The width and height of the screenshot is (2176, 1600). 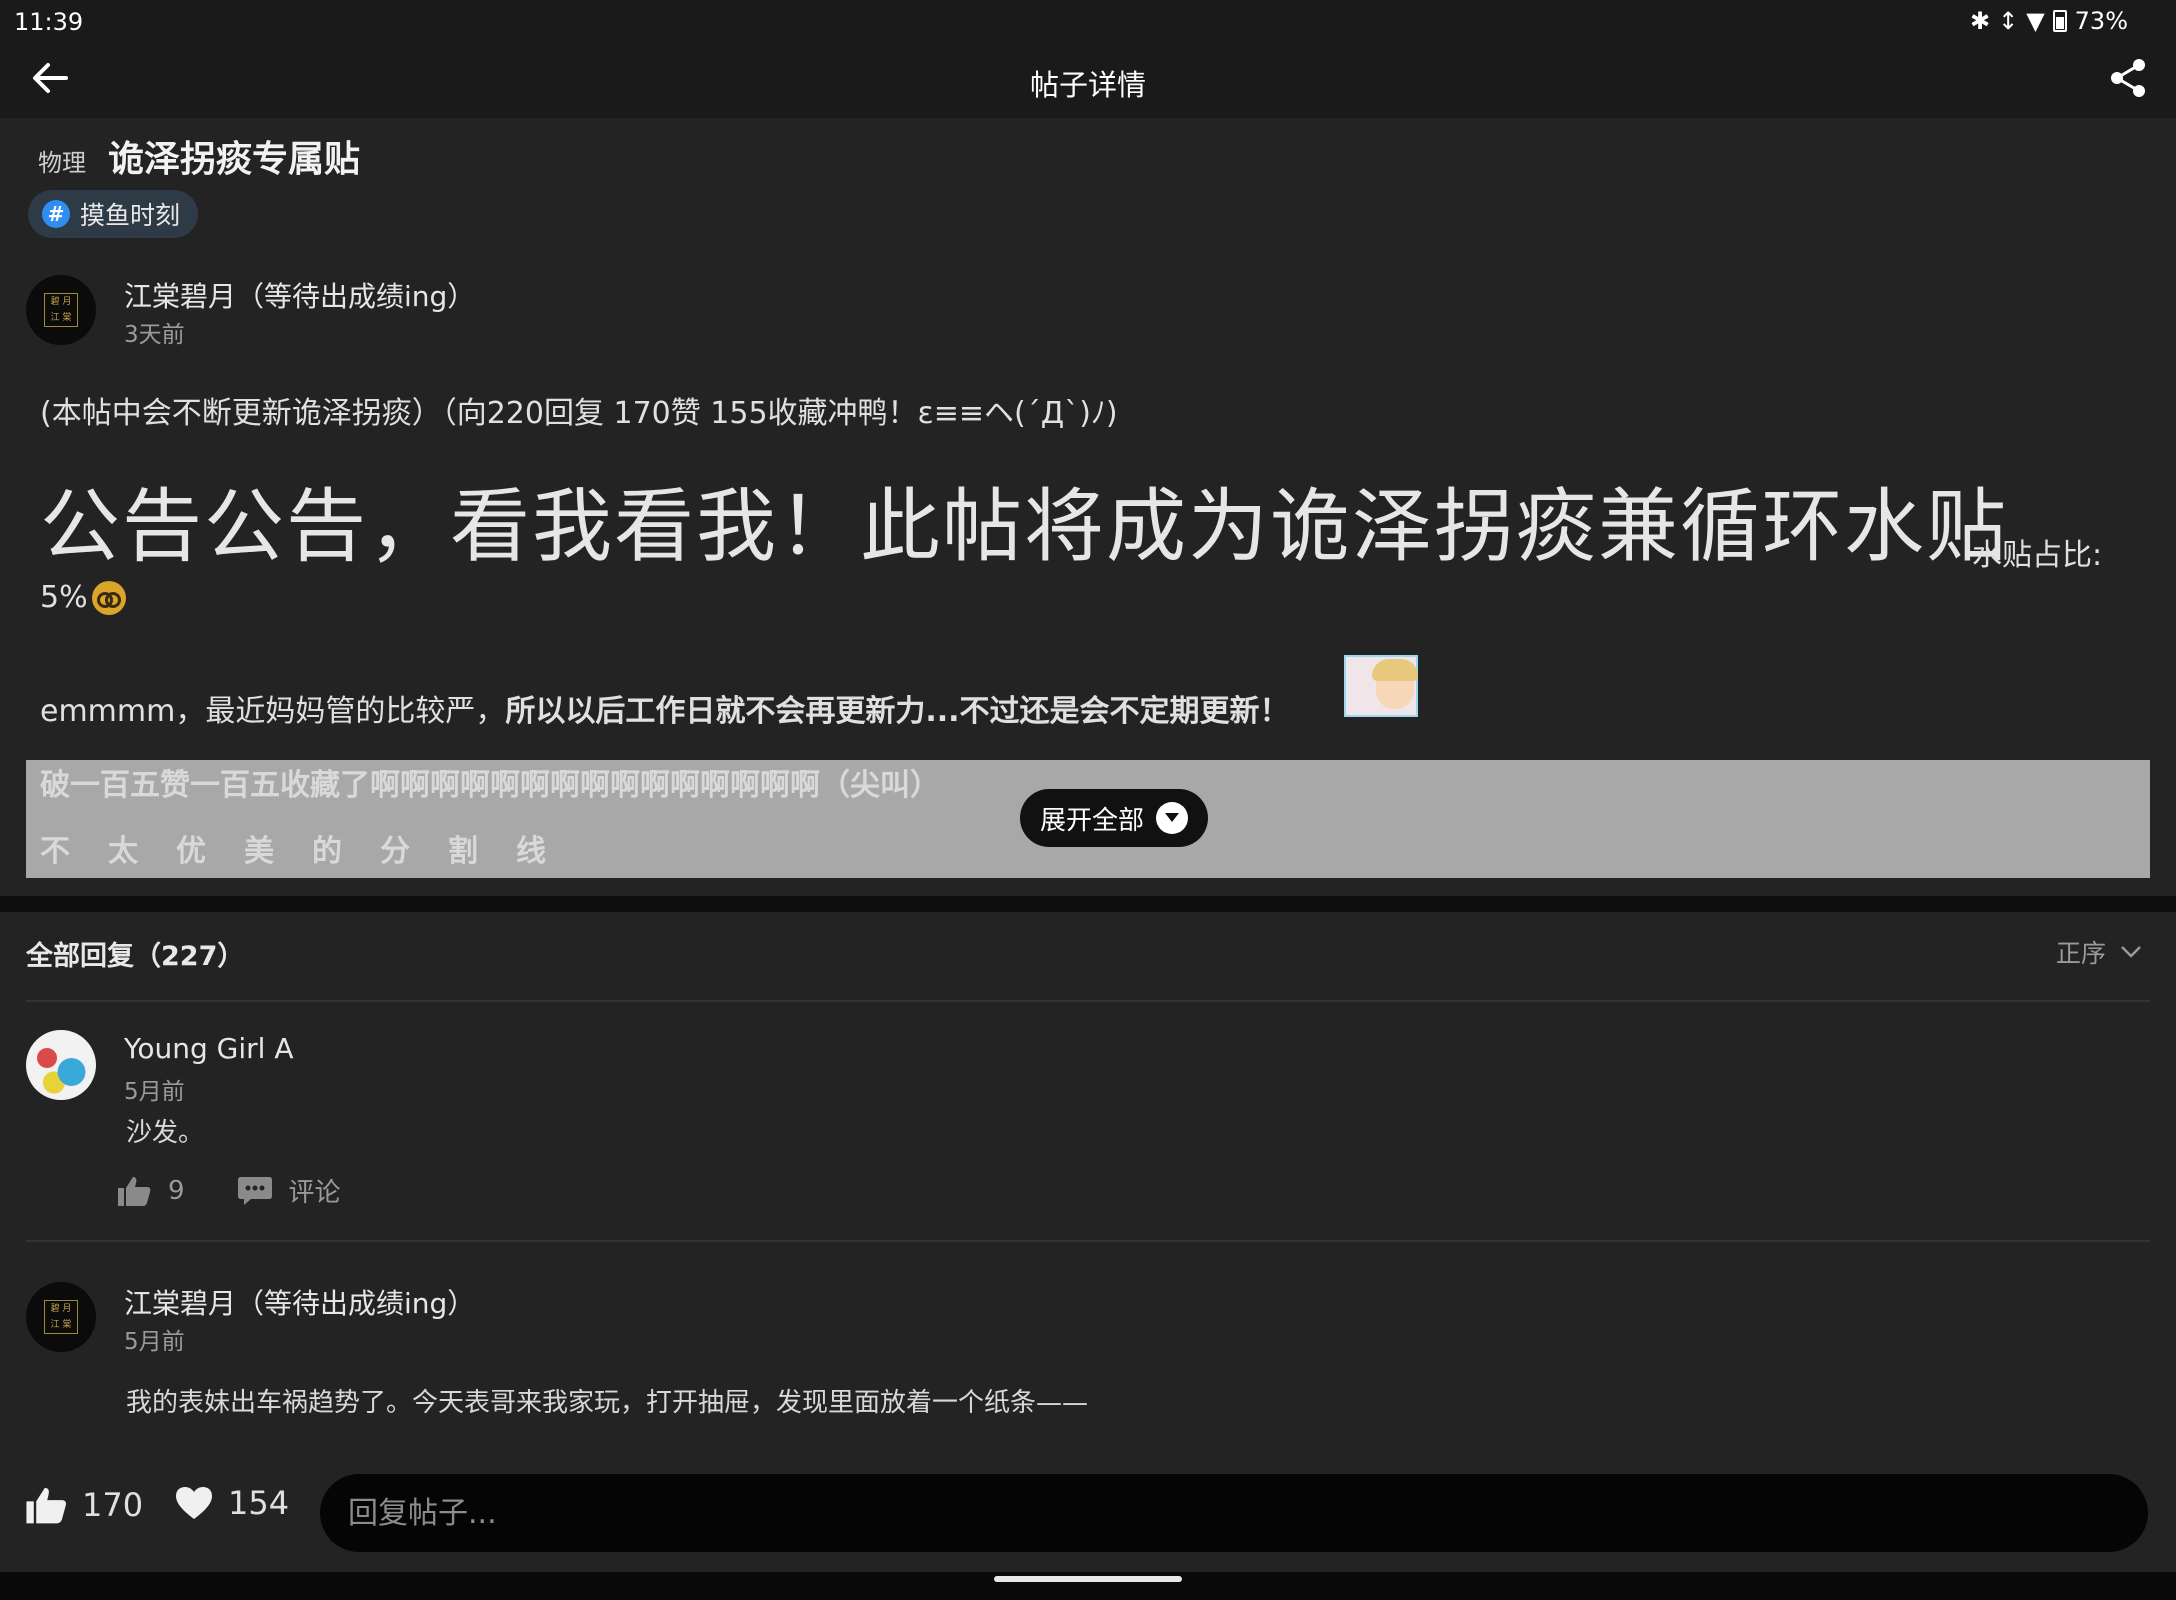 I want to click on avatar, so click(x=61, y=1065).